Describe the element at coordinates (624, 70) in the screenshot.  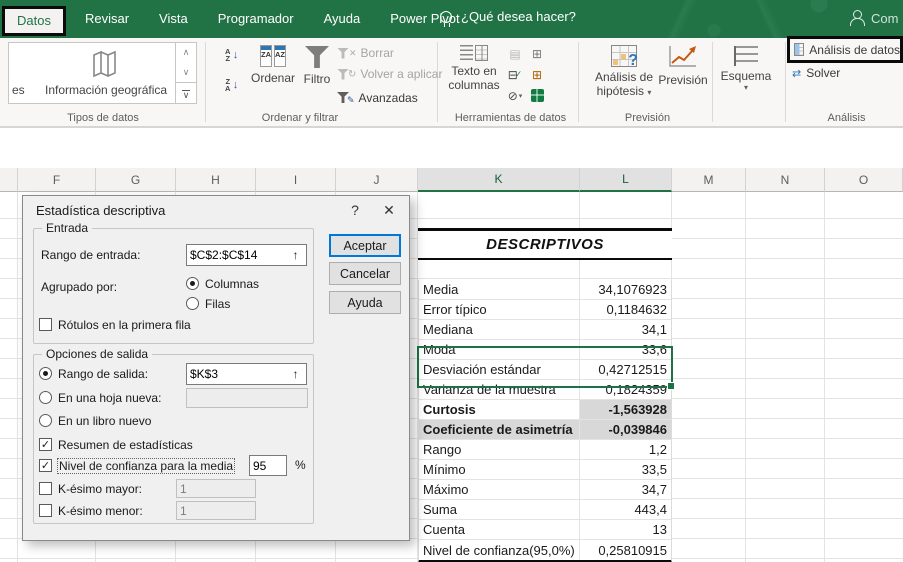
I see `what-if-analysis-button: ? Análisis de hipótesis ▾` at that location.